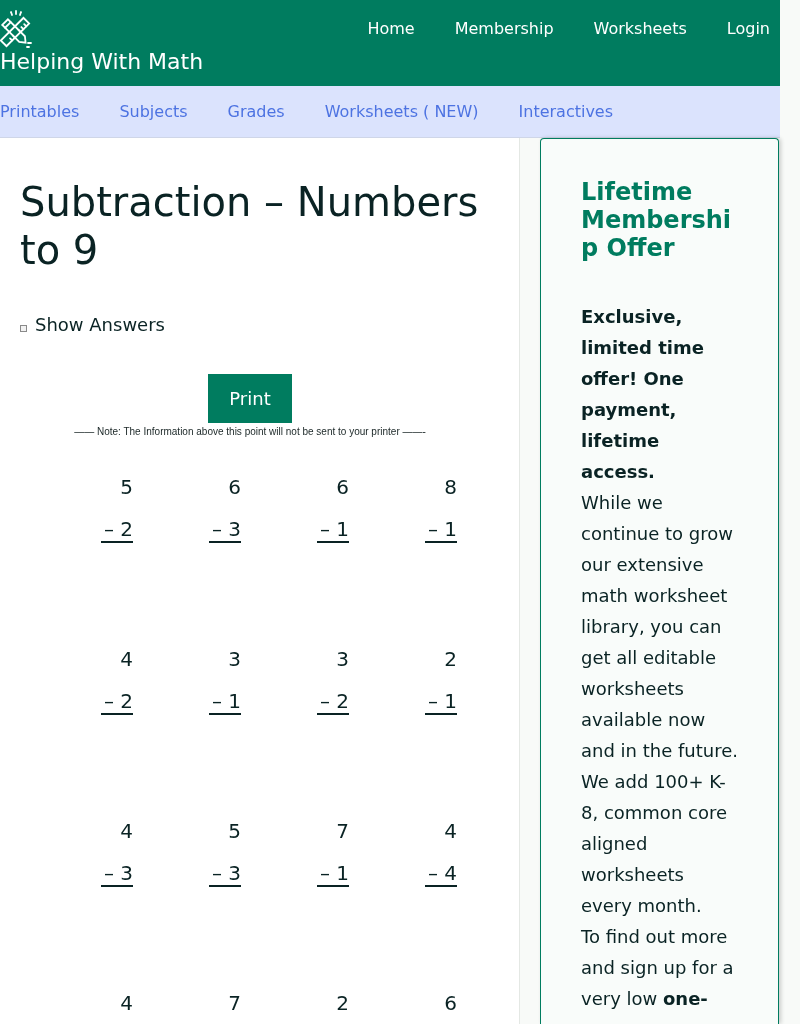 The height and width of the screenshot is (1024, 800). What do you see at coordinates (250, 398) in the screenshot?
I see `print-button: Print` at bounding box center [250, 398].